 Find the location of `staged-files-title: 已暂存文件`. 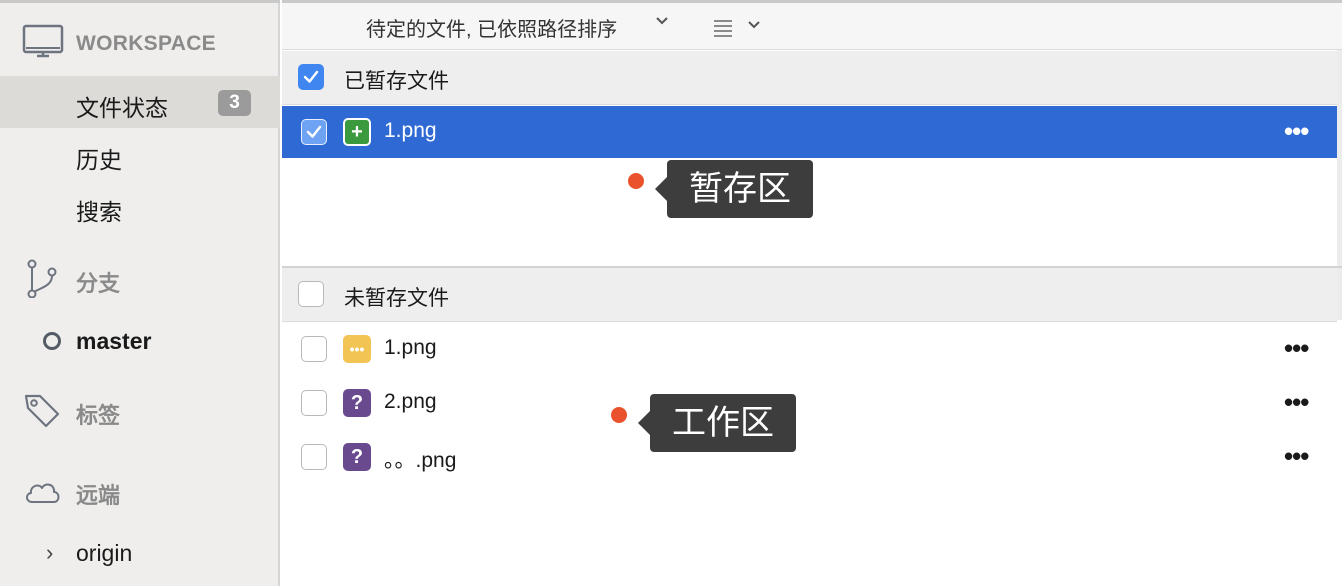

staged-files-title: 已暂存文件 is located at coordinates (396, 81).